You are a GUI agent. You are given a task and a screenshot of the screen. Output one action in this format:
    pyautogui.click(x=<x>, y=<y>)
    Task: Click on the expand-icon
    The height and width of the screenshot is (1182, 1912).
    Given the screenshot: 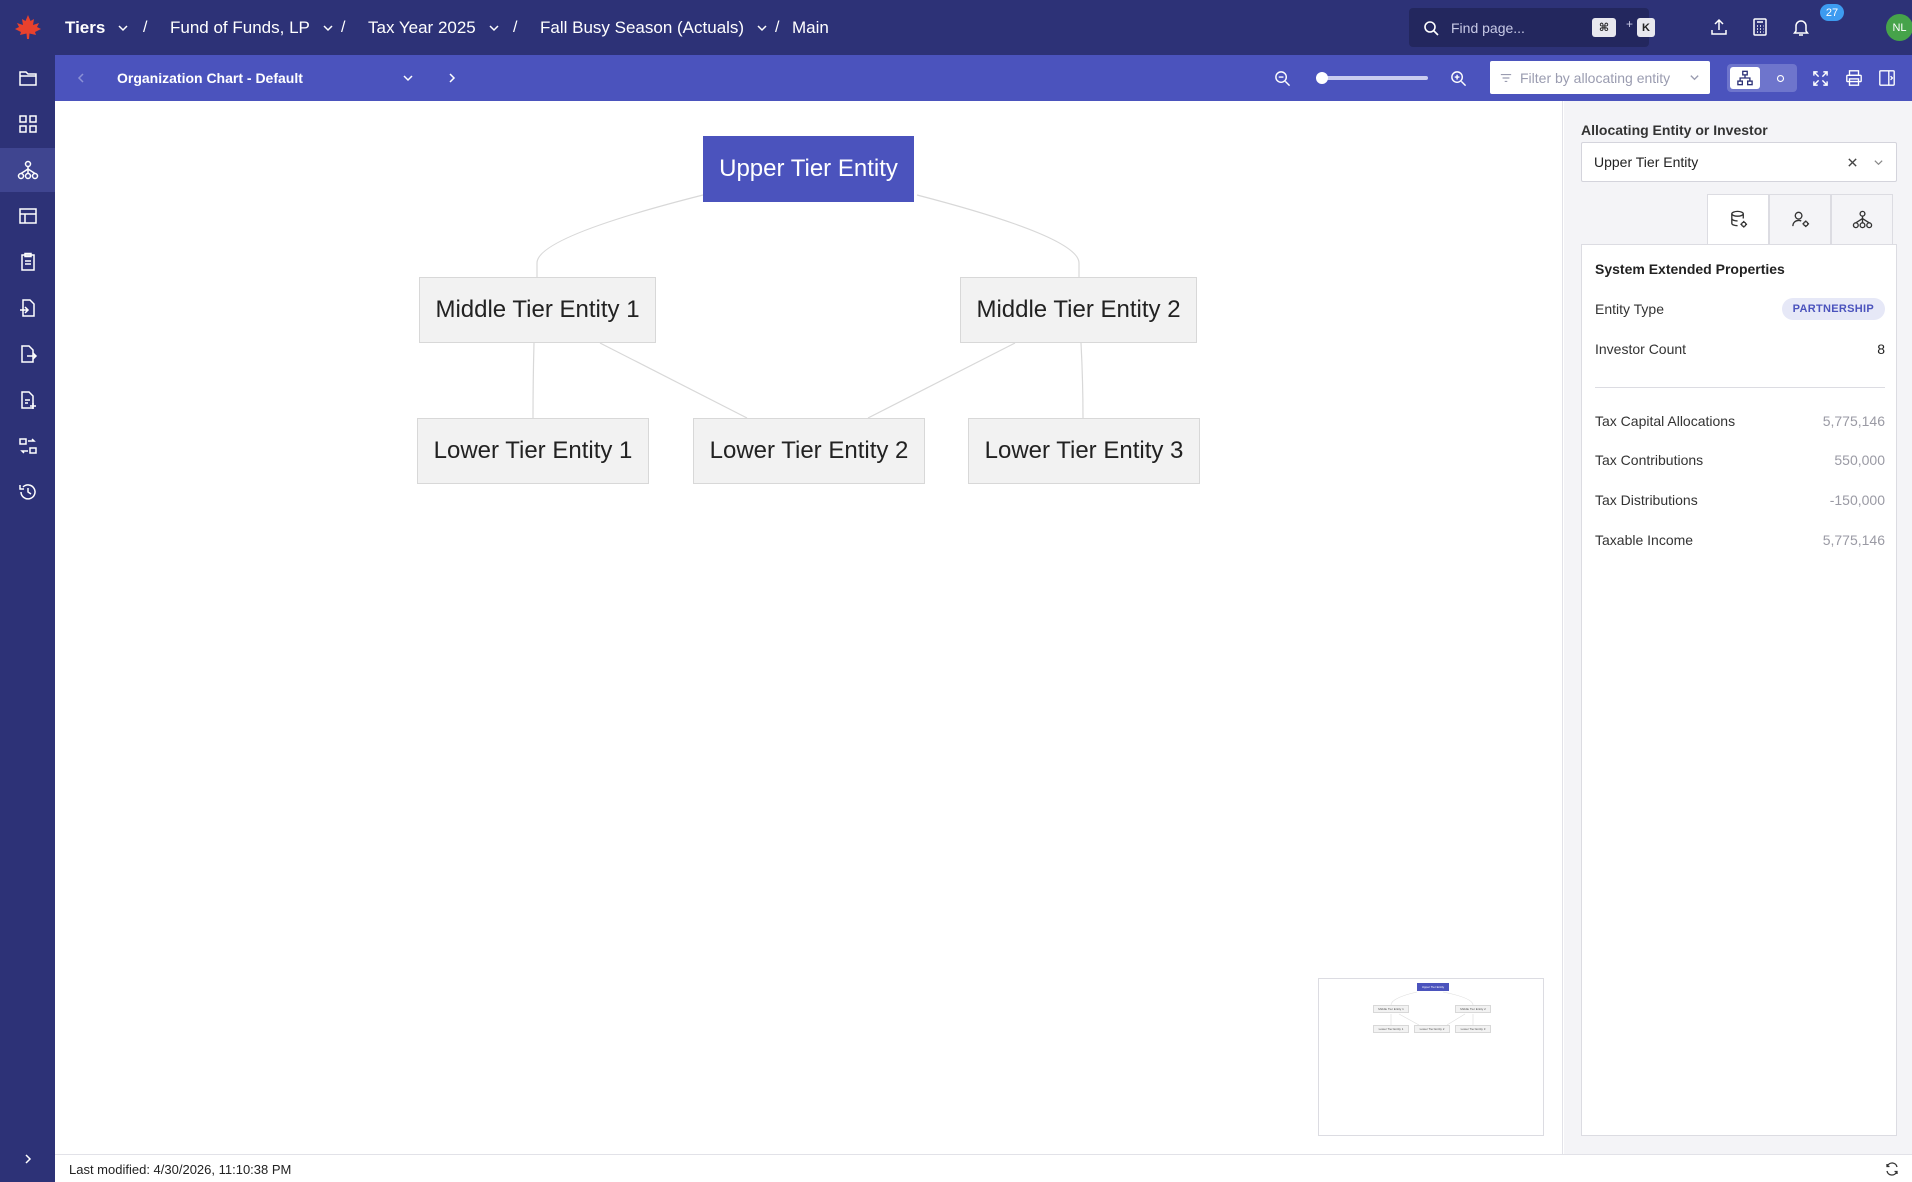 What is the action you would take?
    pyautogui.click(x=1820, y=78)
    